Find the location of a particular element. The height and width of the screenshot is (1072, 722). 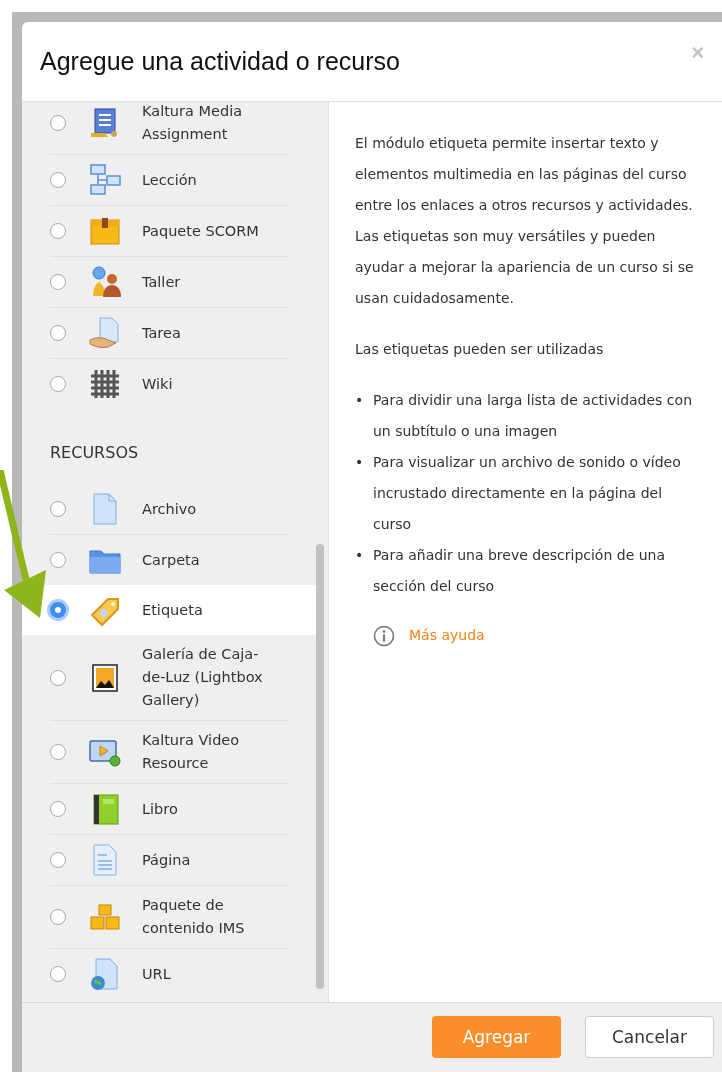

activity-option: Paquete de contenido IMS is located at coordinates (169, 917).